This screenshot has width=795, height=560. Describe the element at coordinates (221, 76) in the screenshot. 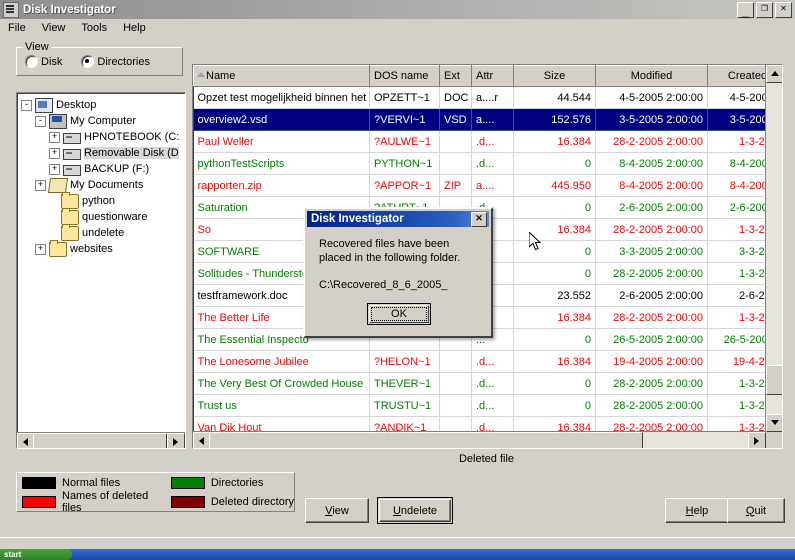

I see `column-header-label: Name` at that location.